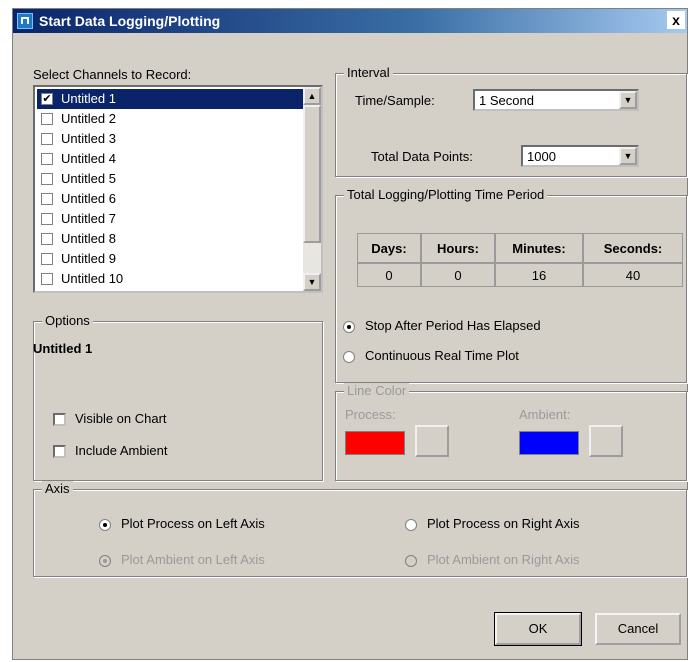  Describe the element at coordinates (121, 450) in the screenshot. I see `include-ambient-label: Include Ambient` at that location.